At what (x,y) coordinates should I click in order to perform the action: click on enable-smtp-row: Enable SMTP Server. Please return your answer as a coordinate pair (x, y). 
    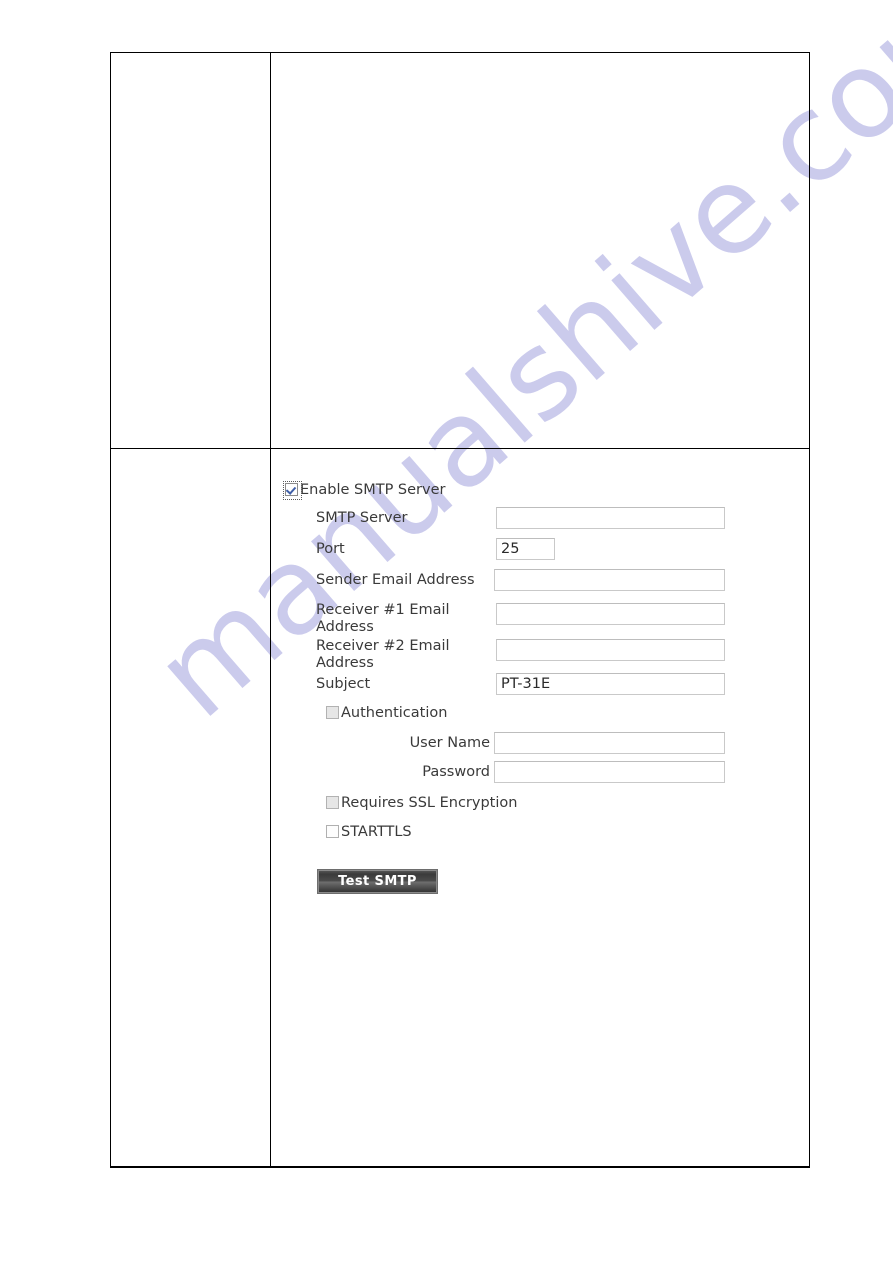
    Looking at the image, I should click on (514, 494).